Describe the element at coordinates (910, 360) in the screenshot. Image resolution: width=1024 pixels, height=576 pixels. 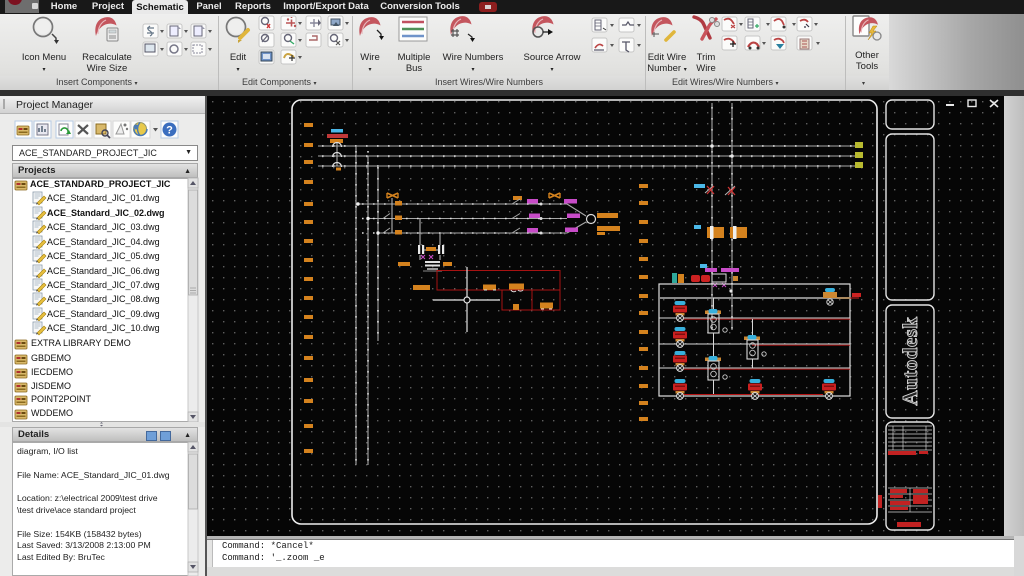
I see `svg-text: Autodesk` at that location.